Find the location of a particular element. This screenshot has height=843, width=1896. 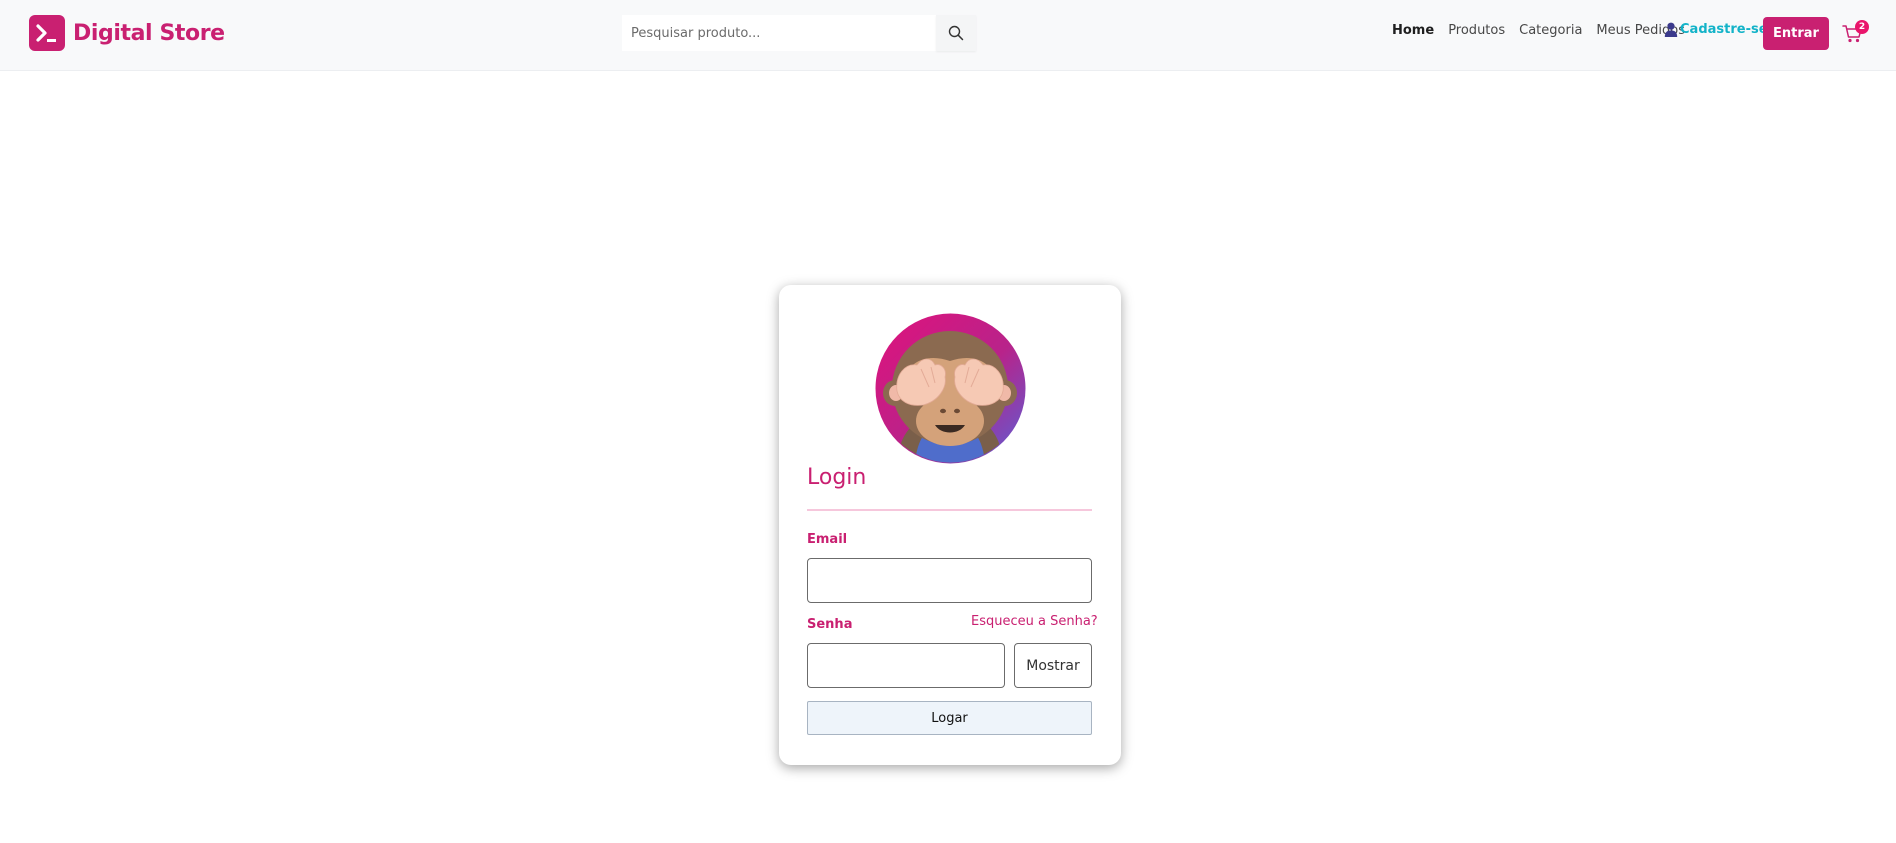

email-field is located at coordinates (949, 580).